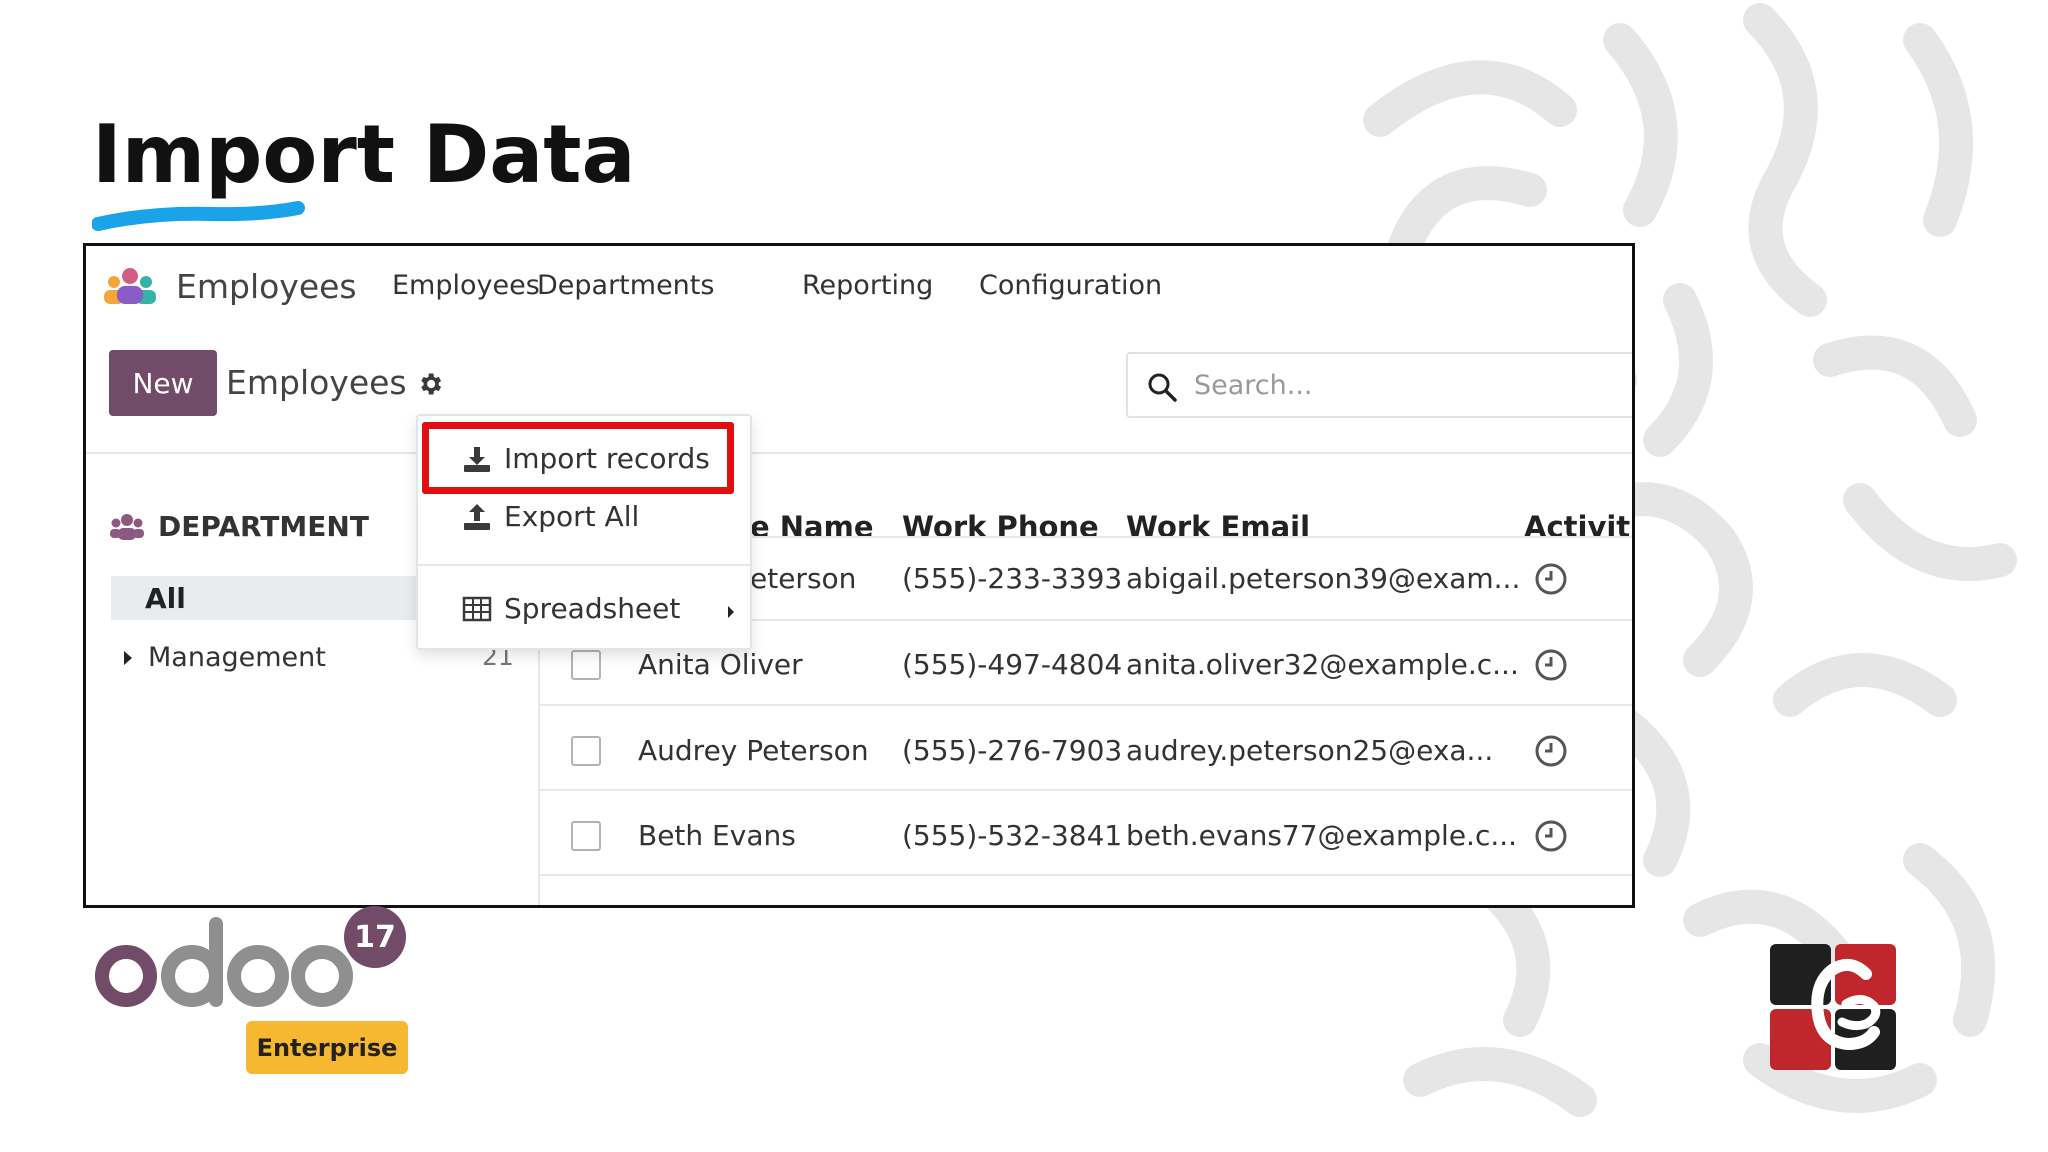  What do you see at coordinates (1070, 285) in the screenshot?
I see `nav-configuration: Configuration` at bounding box center [1070, 285].